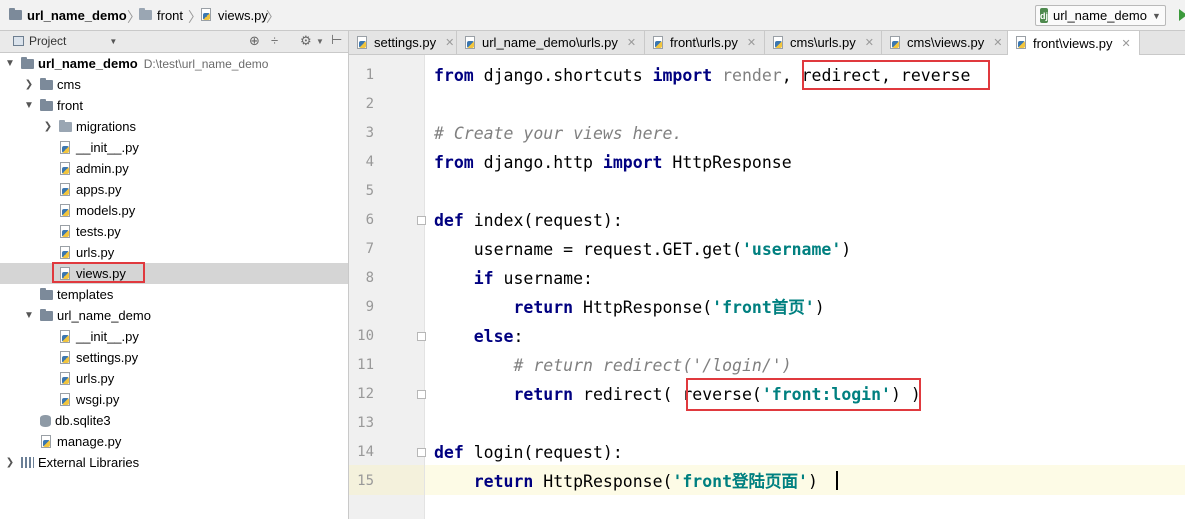  What do you see at coordinates (176, 462) in the screenshot?
I see `tree-item: ❯ External Libraries` at bounding box center [176, 462].